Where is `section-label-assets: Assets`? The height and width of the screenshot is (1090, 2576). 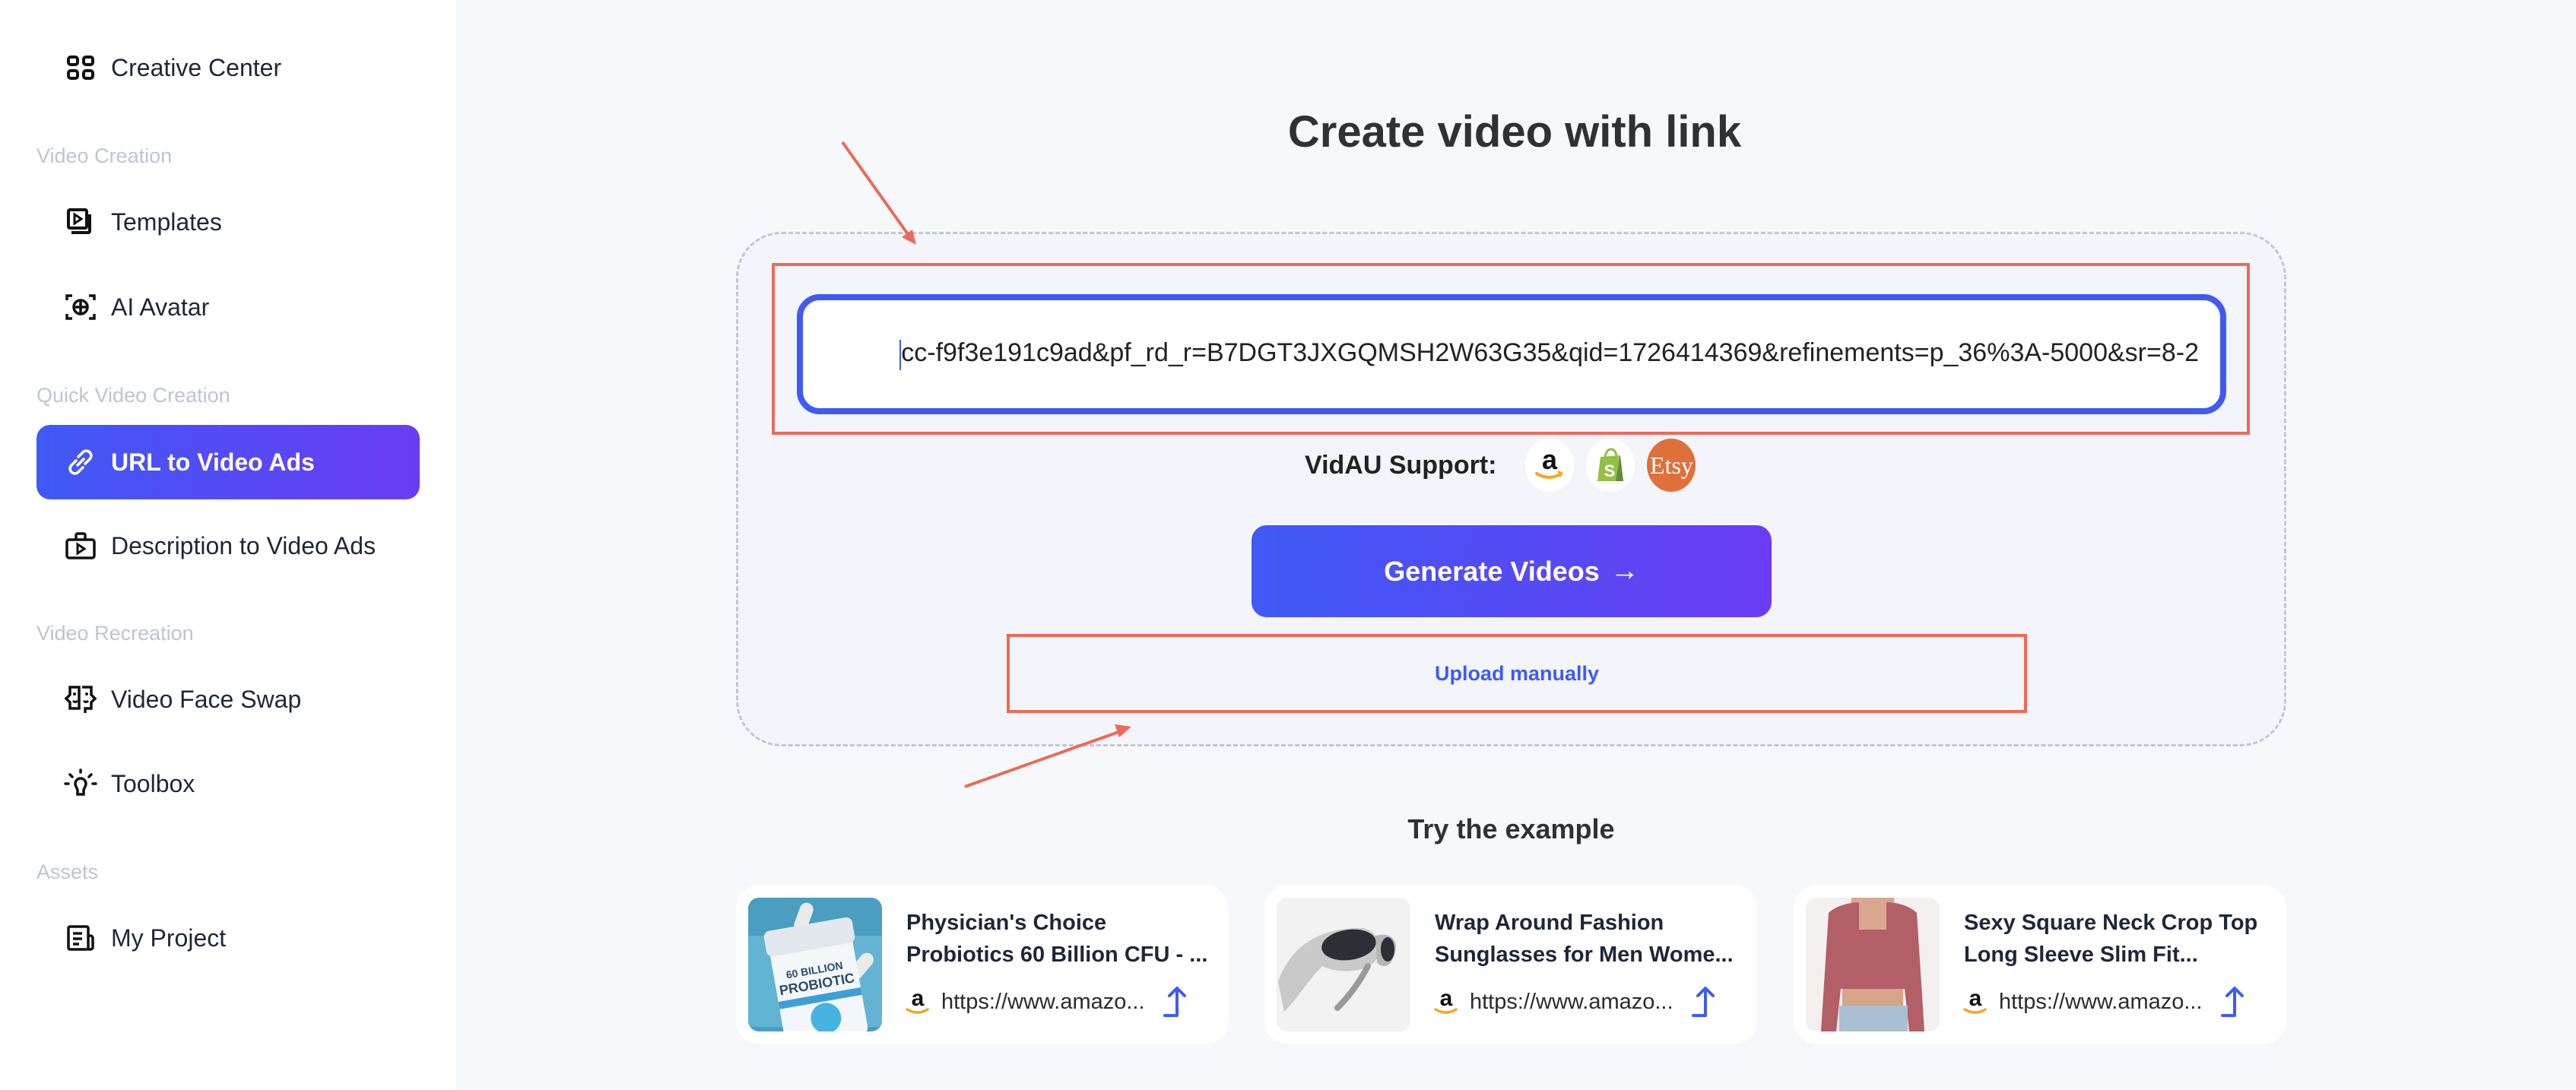
section-label-assets: Assets is located at coordinates (67, 872).